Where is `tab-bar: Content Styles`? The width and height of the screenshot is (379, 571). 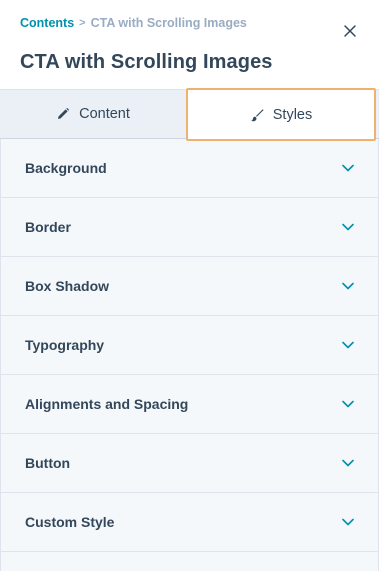
tab-bar: Content Styles is located at coordinates (189, 114).